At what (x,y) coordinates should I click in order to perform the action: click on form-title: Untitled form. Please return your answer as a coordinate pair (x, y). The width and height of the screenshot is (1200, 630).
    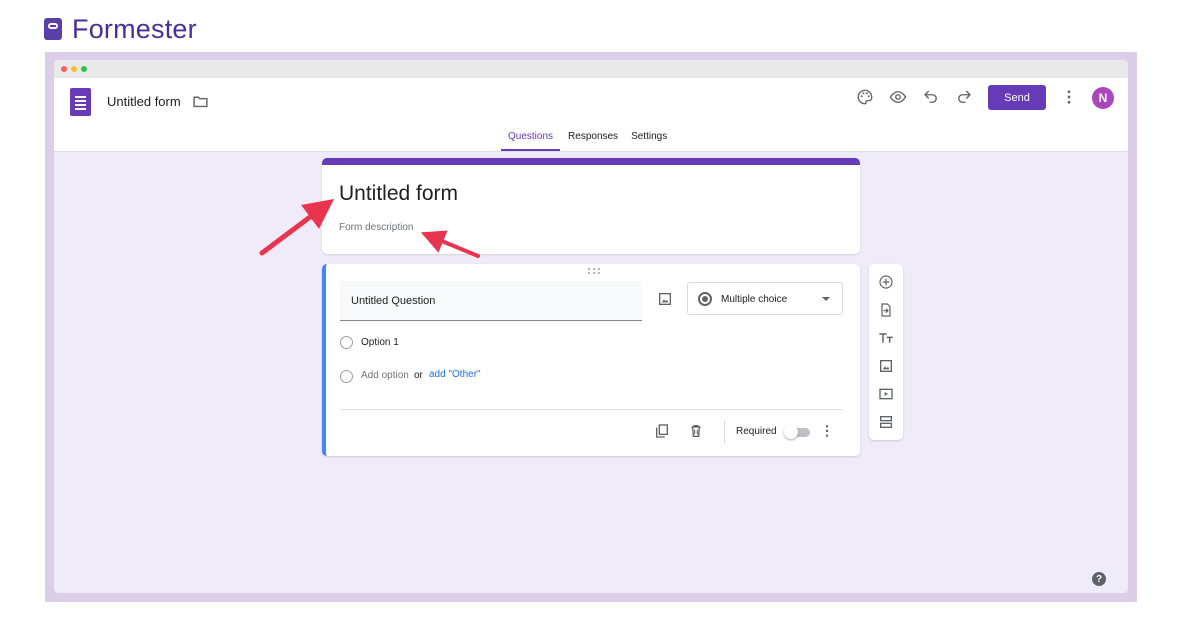
    Looking at the image, I should click on (144, 101).